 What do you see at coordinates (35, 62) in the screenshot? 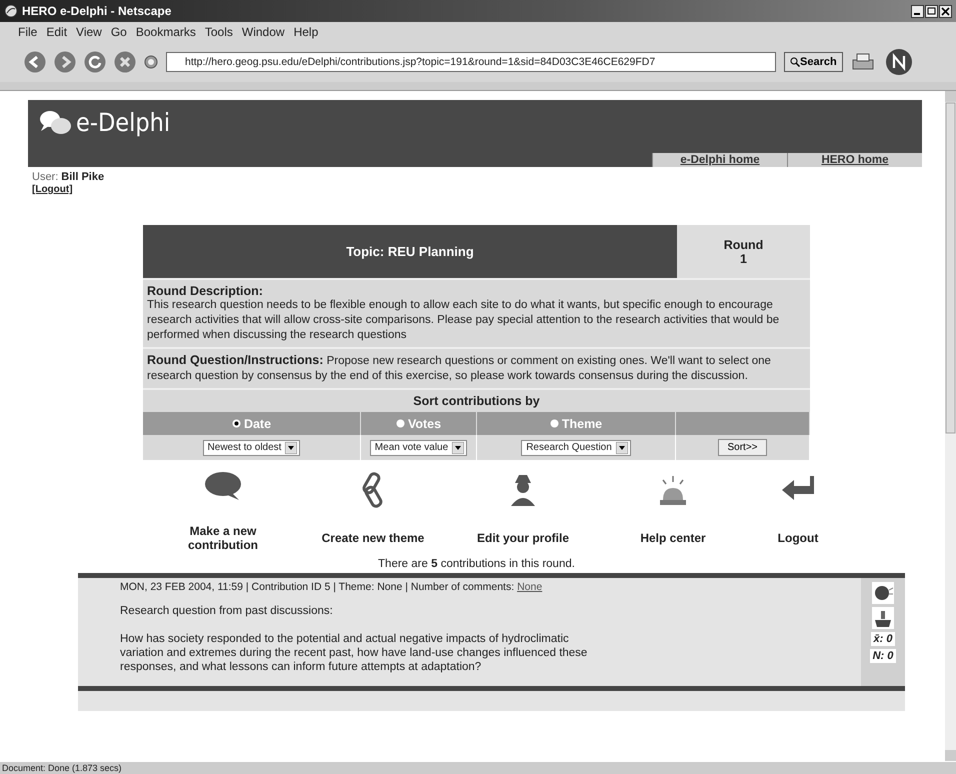
I see `back-icon` at bounding box center [35, 62].